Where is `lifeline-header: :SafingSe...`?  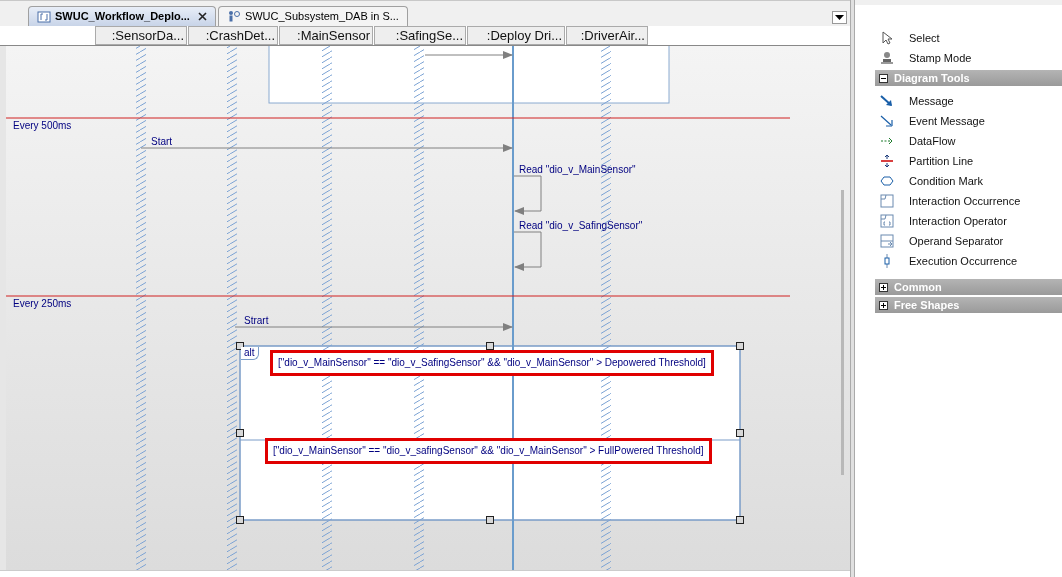 lifeline-header: :SafingSe... is located at coordinates (420, 35).